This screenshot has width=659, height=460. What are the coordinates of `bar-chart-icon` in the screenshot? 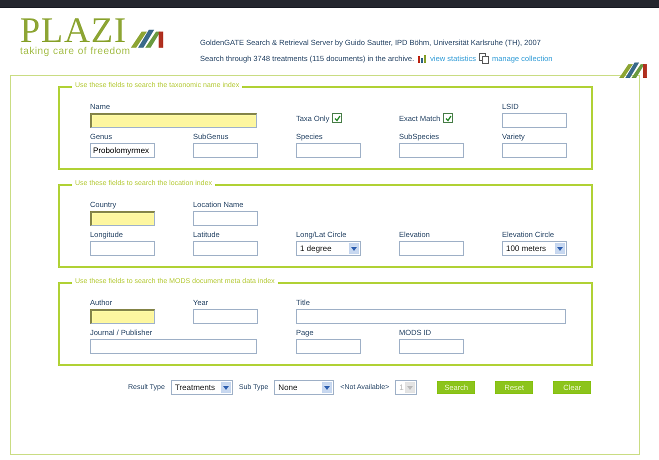 It's located at (422, 58).